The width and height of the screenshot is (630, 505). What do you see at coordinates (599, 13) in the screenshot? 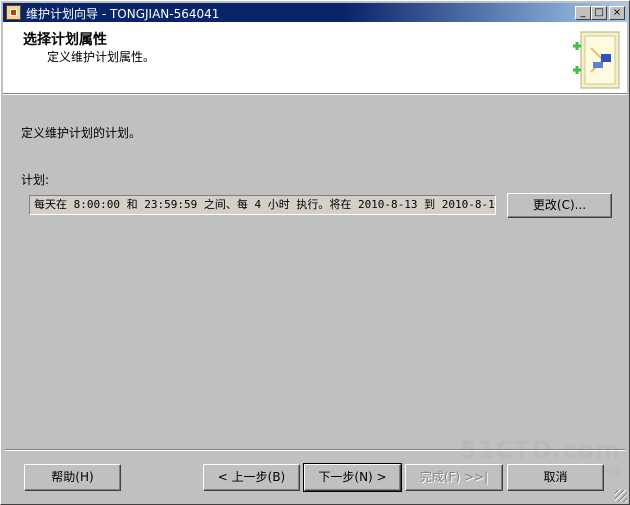
I see `maximize-button: □` at bounding box center [599, 13].